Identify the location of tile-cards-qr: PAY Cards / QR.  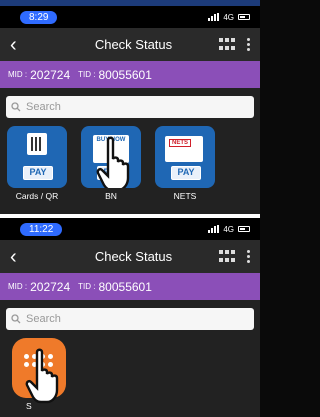
(37, 163).